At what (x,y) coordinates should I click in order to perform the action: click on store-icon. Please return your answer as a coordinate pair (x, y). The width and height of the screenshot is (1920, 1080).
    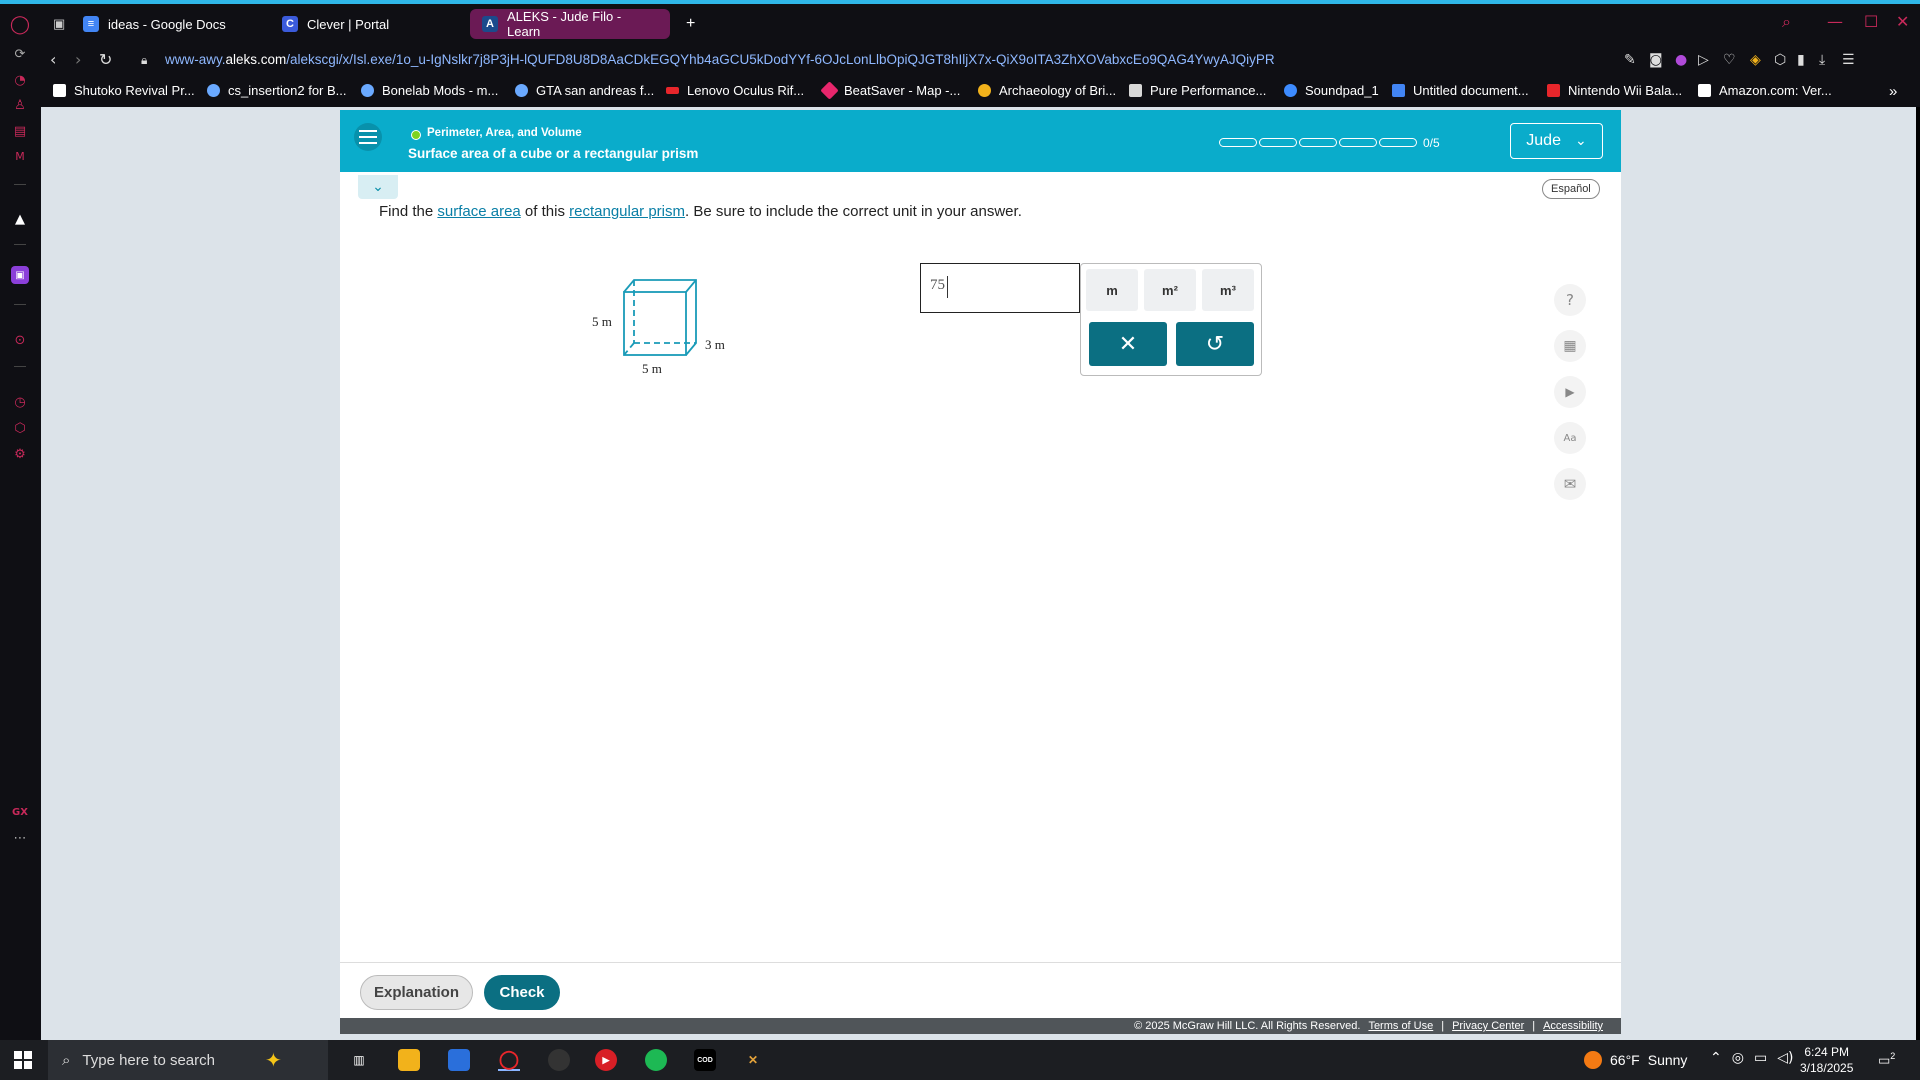
    Looking at the image, I should click on (459, 1060).